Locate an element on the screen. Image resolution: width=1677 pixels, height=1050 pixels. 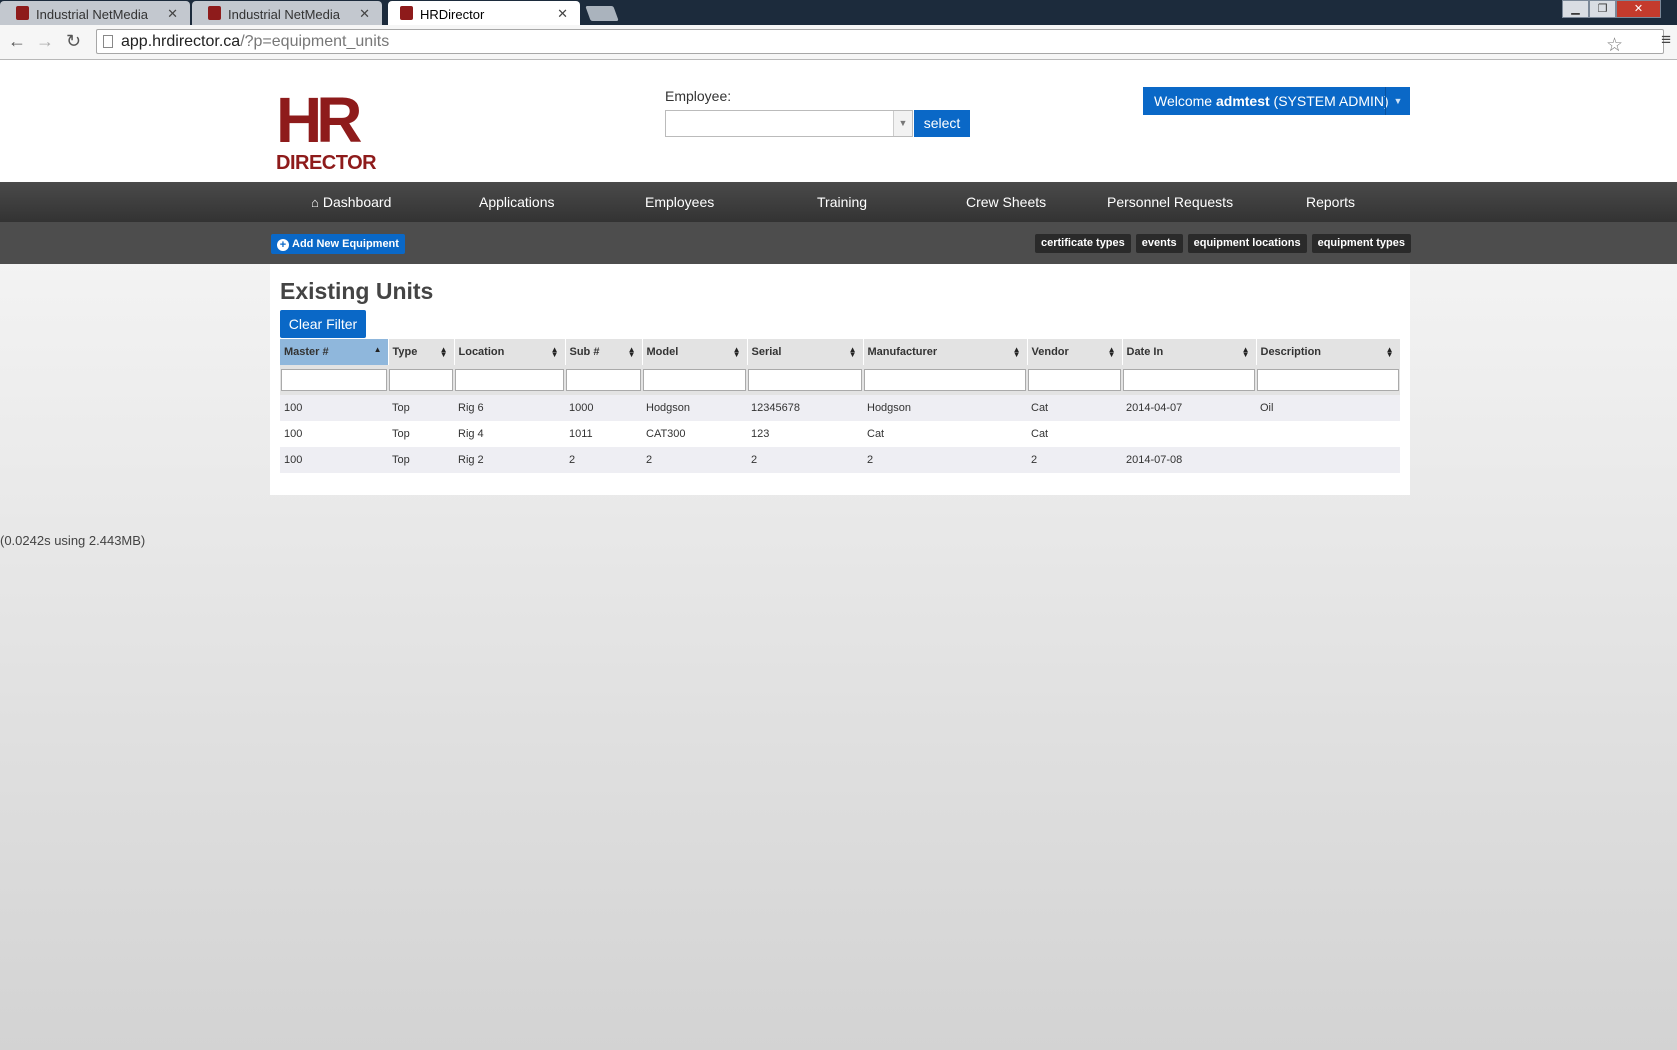
column-header-vendor: Vendor ▲ ▼ is located at coordinates (1075, 352).